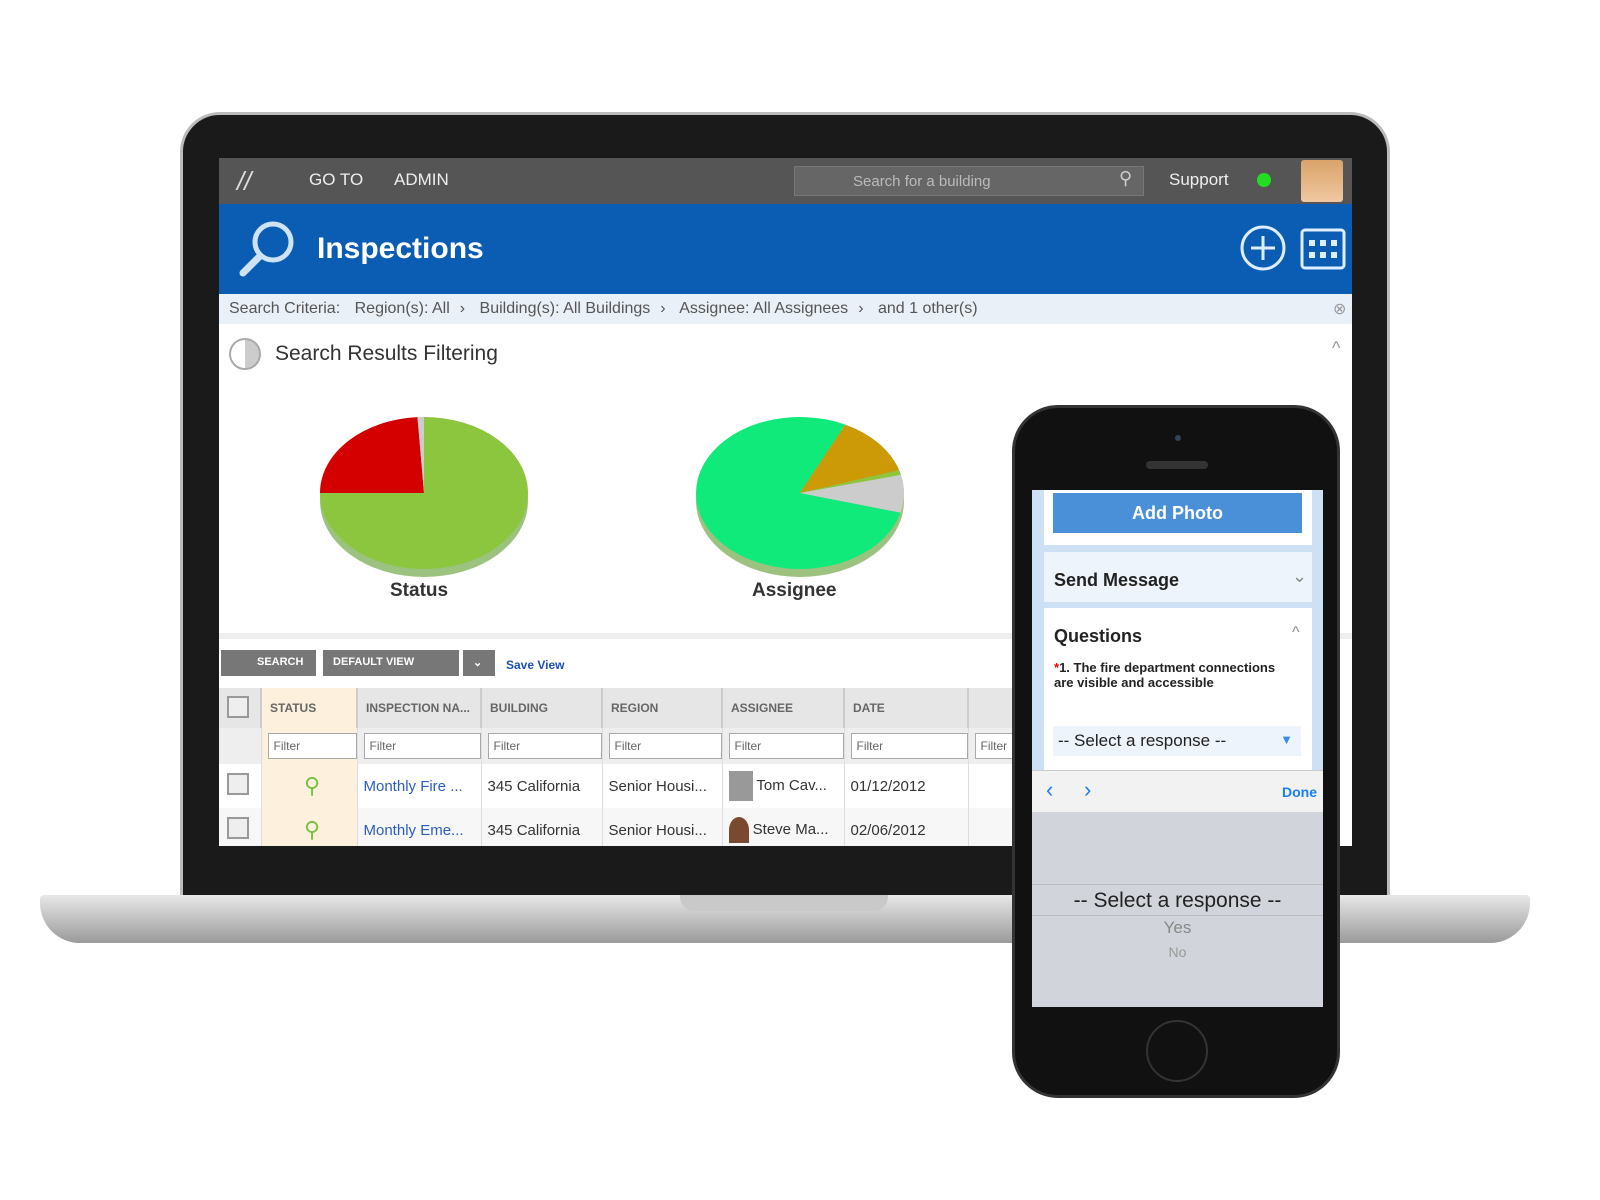 The image size is (1600, 1200). What do you see at coordinates (1336, 348) in the screenshot?
I see `collapse-icon: ^` at bounding box center [1336, 348].